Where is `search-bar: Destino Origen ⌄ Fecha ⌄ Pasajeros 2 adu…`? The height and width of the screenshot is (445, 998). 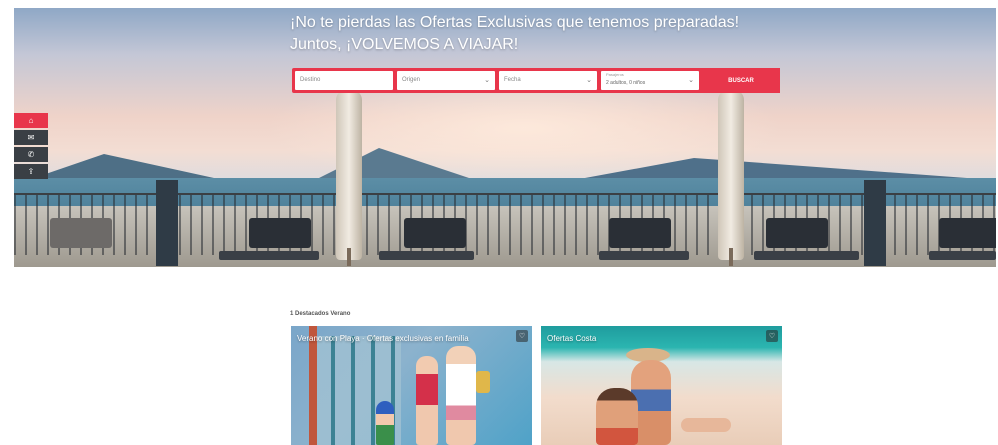 search-bar: Destino Origen ⌄ Fecha ⌄ Pasajeros 2 adu… is located at coordinates (536, 80).